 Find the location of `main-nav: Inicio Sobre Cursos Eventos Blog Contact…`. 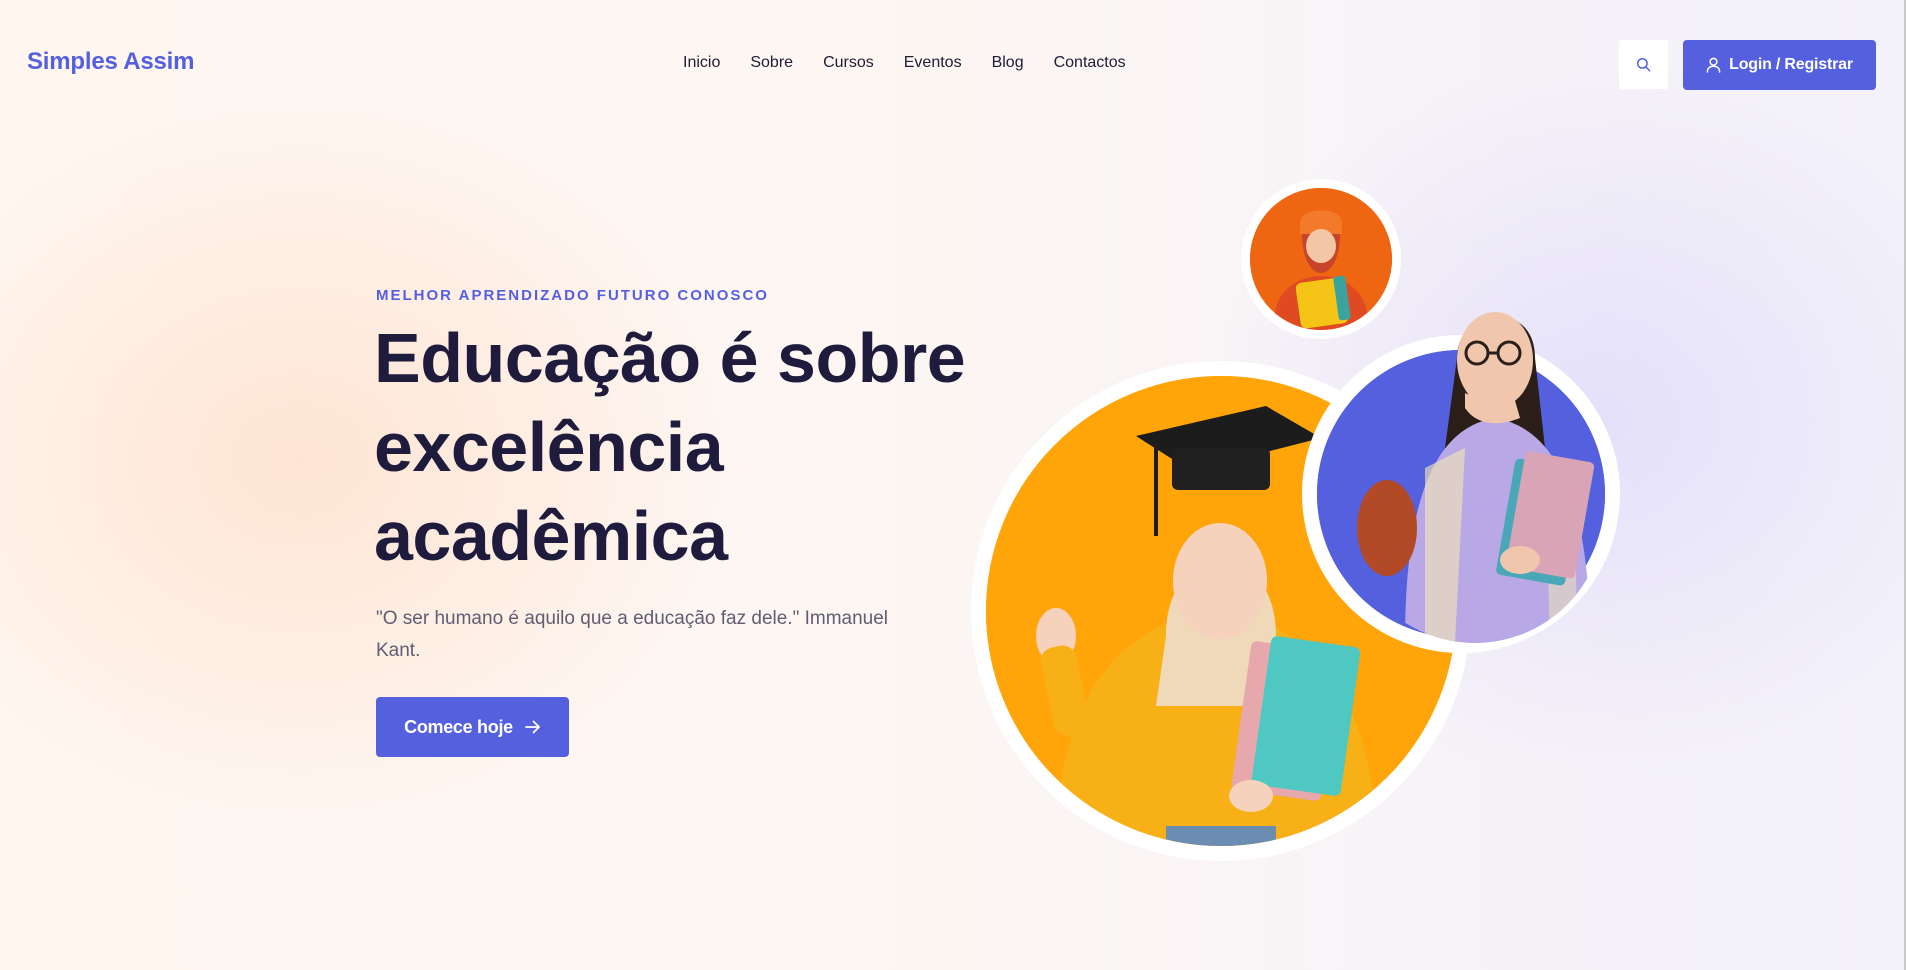

main-nav: Inicio Sobre Cursos Eventos Blog Contact… is located at coordinates (904, 63).